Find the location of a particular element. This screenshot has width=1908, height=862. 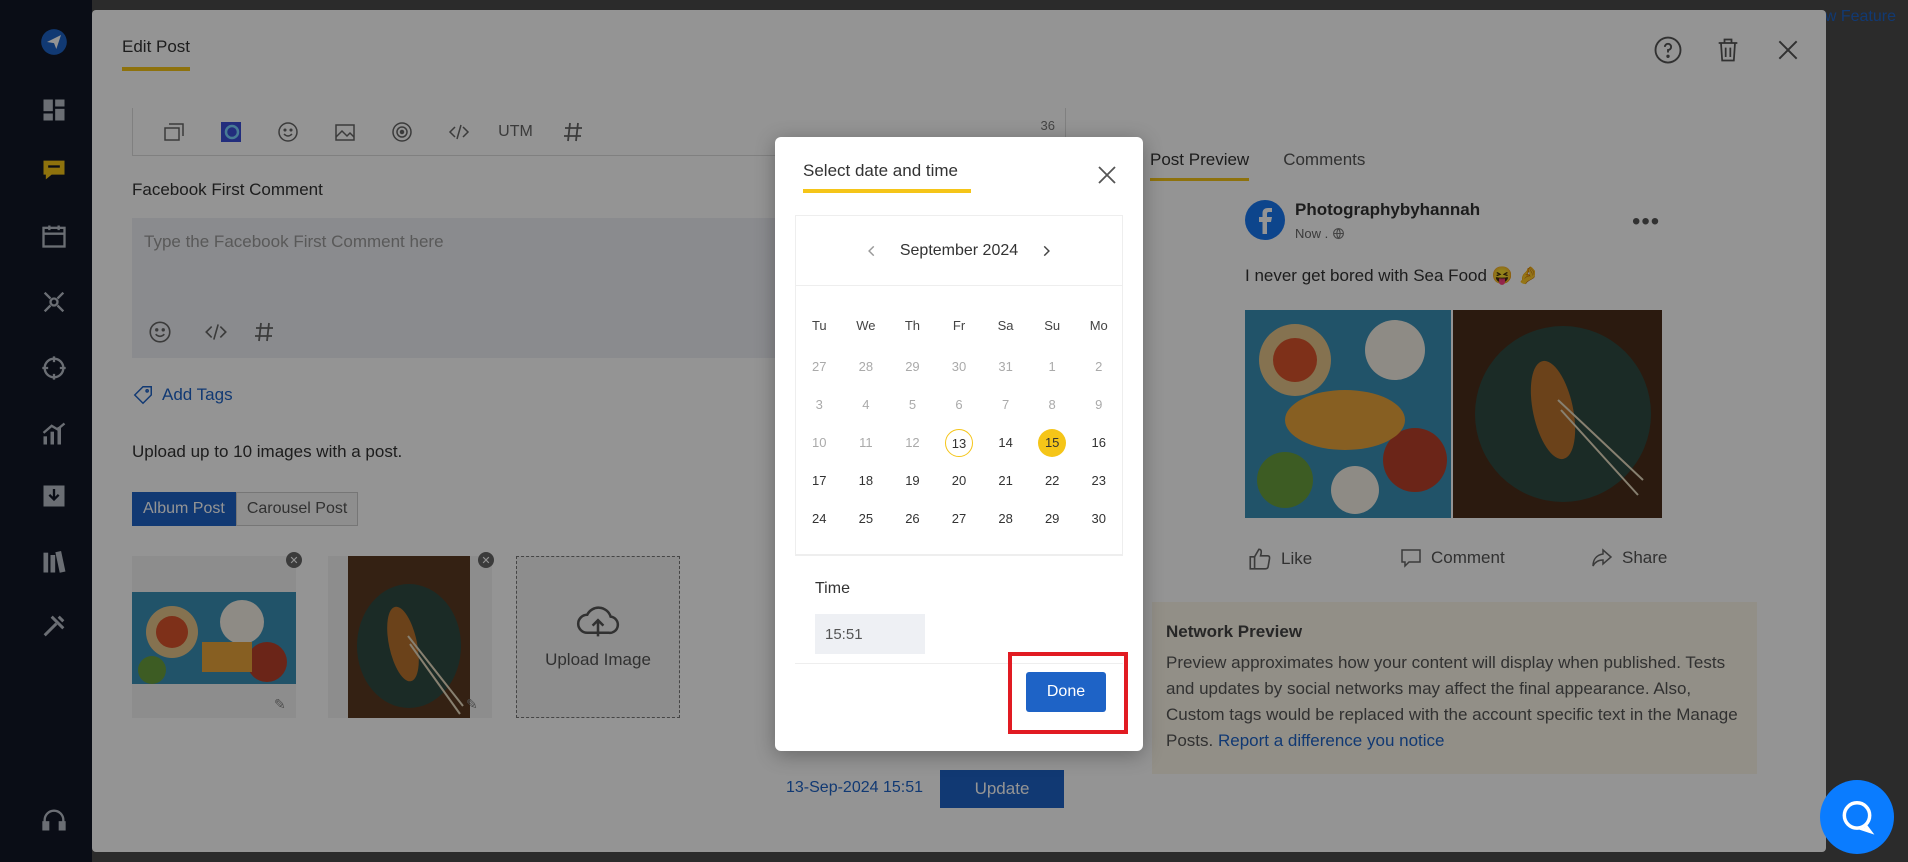

calendar-day-number: 12 is located at coordinates (912, 442).